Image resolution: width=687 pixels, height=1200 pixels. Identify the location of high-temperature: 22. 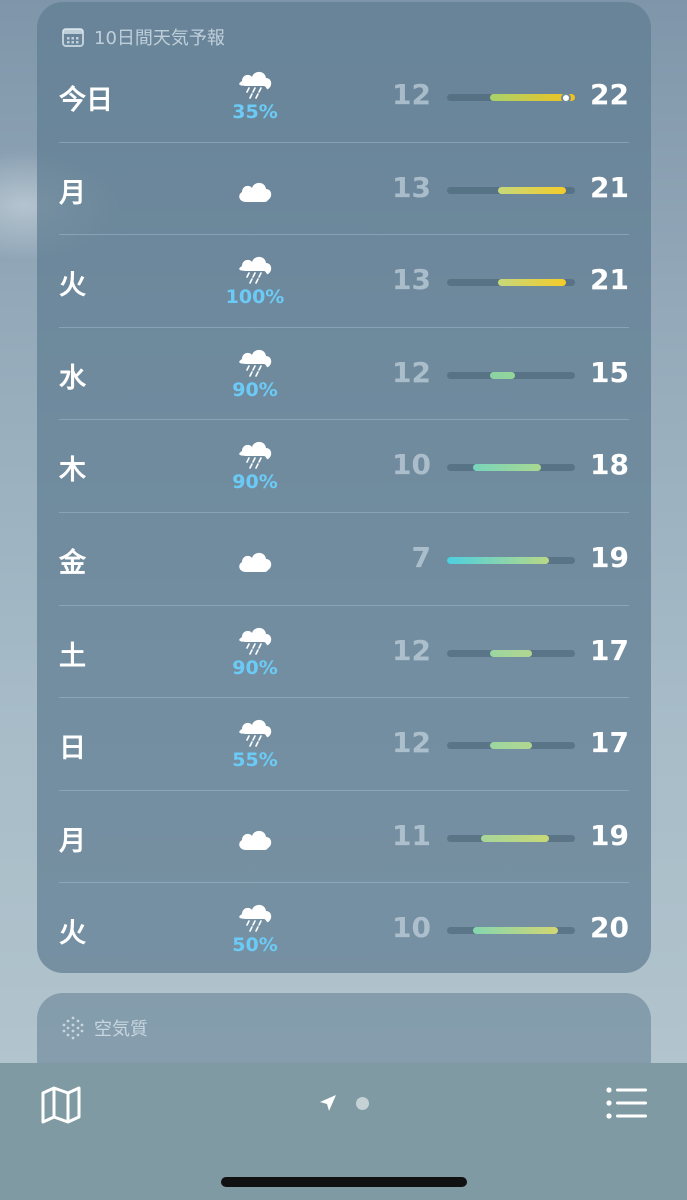
(609, 94).